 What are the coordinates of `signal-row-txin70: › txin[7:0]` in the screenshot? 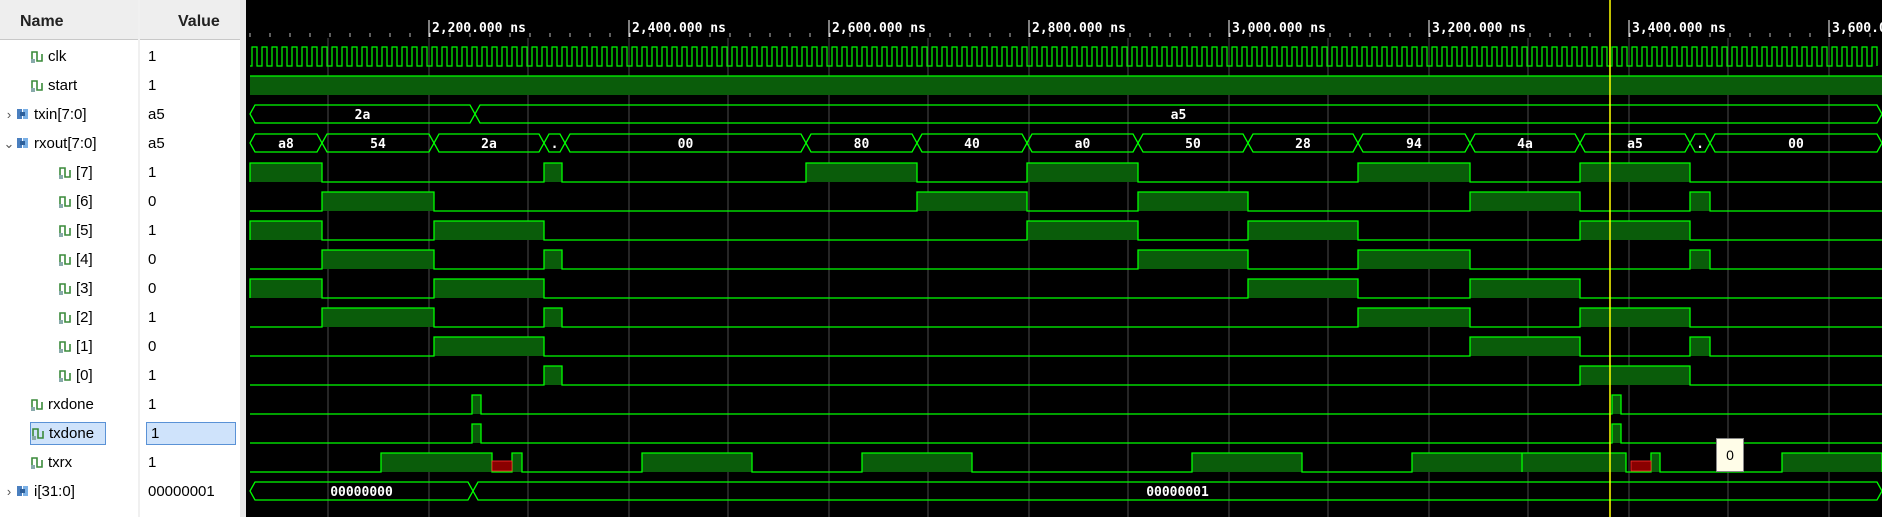 It's located at (44, 114).